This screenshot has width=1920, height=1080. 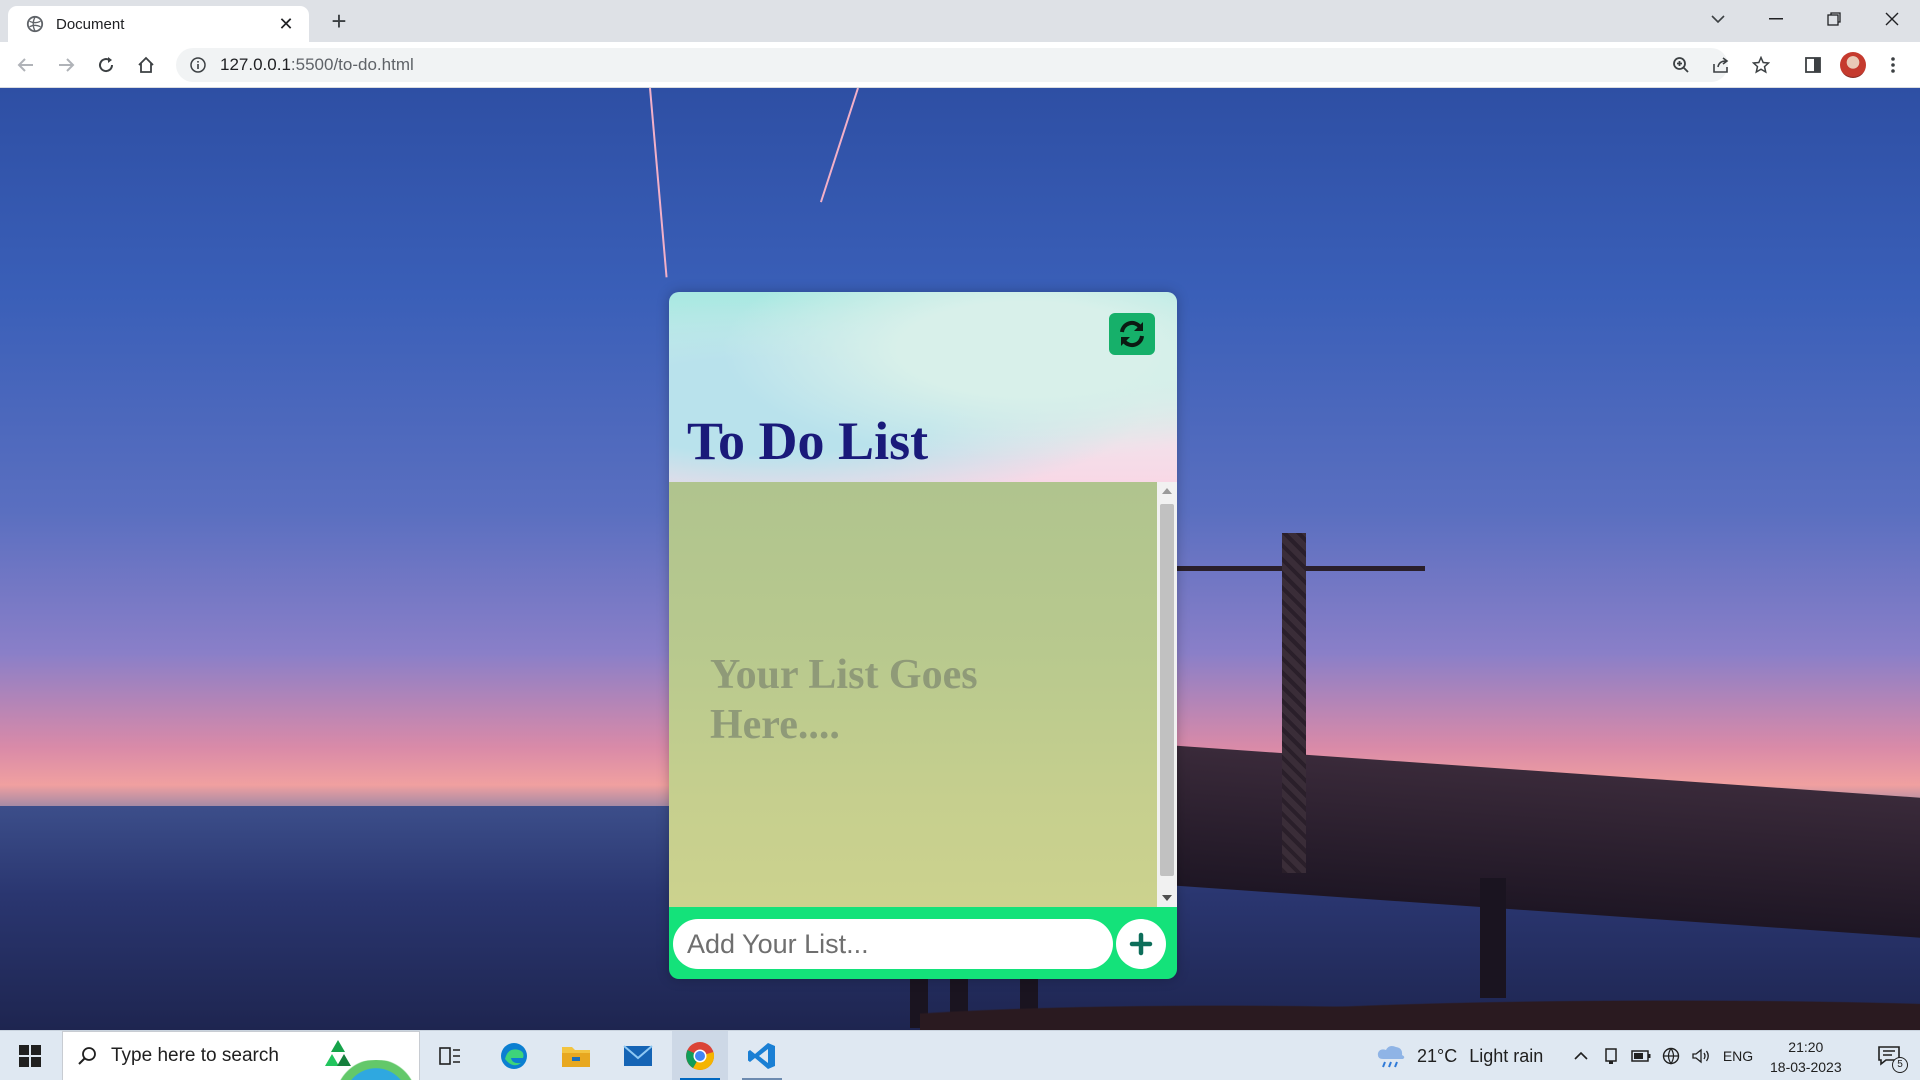 I want to click on rain-cloud-icon, so click(x=1391, y=1057).